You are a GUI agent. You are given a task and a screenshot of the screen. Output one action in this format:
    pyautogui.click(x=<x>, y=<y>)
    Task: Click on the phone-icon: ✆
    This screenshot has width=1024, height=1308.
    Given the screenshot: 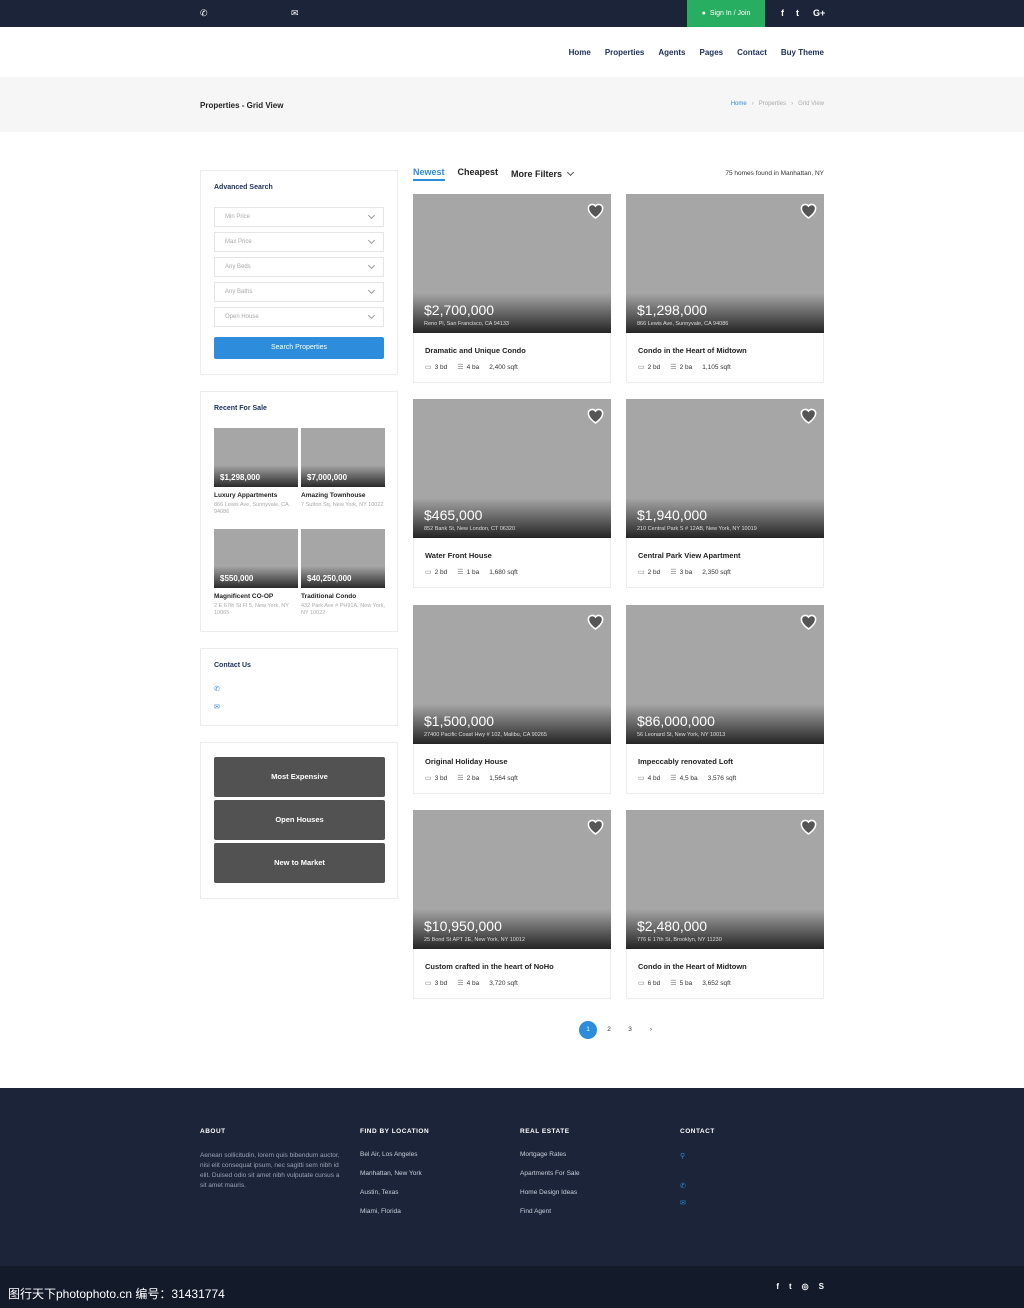 What is the action you would take?
    pyautogui.click(x=217, y=689)
    